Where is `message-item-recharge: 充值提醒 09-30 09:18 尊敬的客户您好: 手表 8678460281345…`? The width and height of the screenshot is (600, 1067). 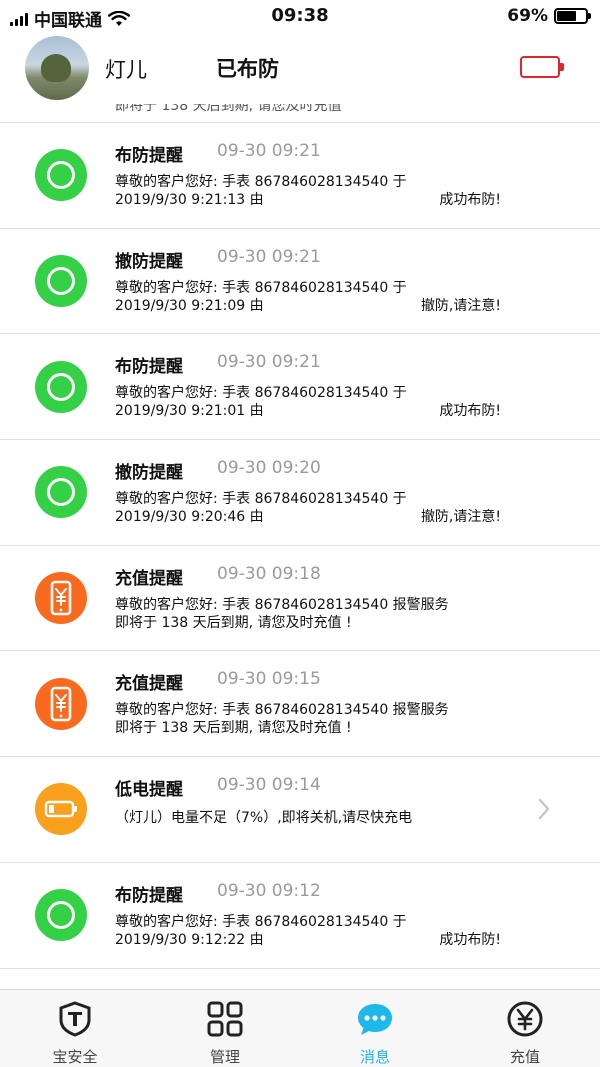 message-item-recharge: 充值提醒 09-30 09:18 尊敬的客户您好: 手表 8678460281345… is located at coordinates (300, 599).